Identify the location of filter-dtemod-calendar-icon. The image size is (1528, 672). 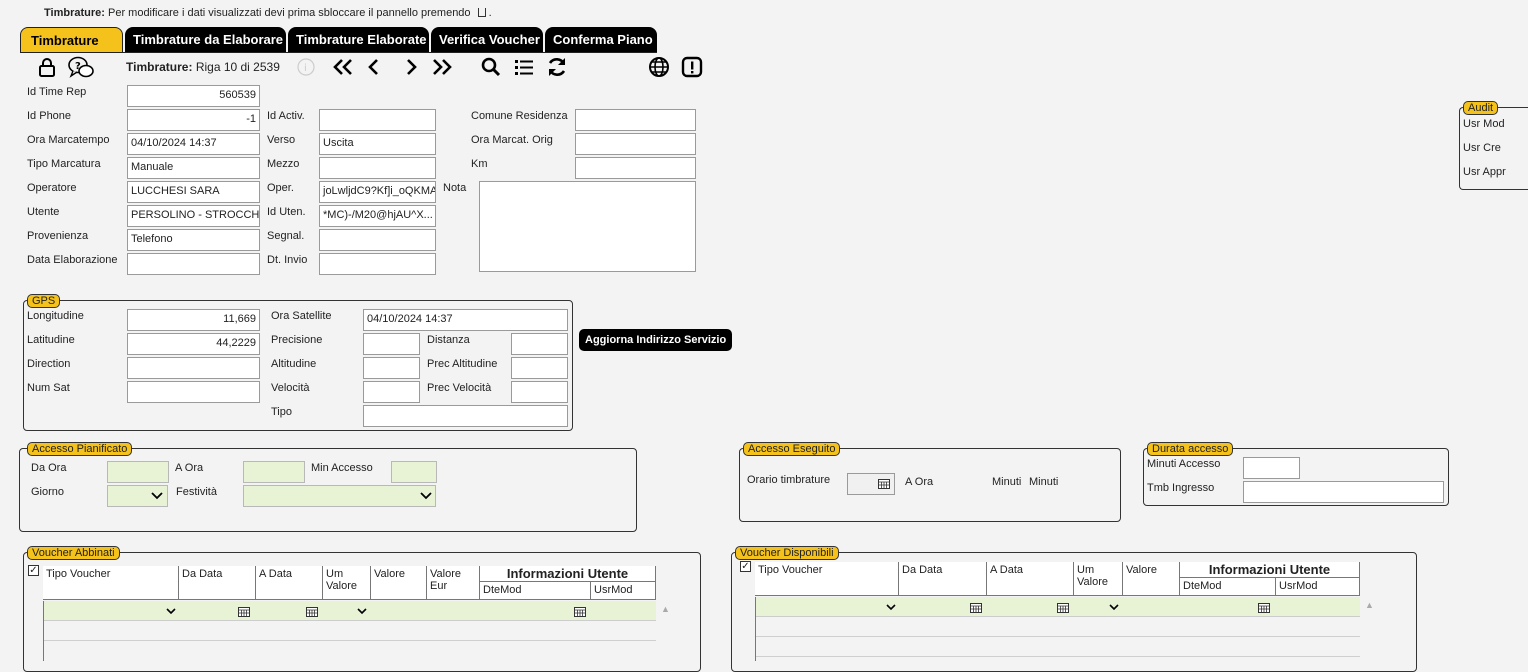
(580, 613).